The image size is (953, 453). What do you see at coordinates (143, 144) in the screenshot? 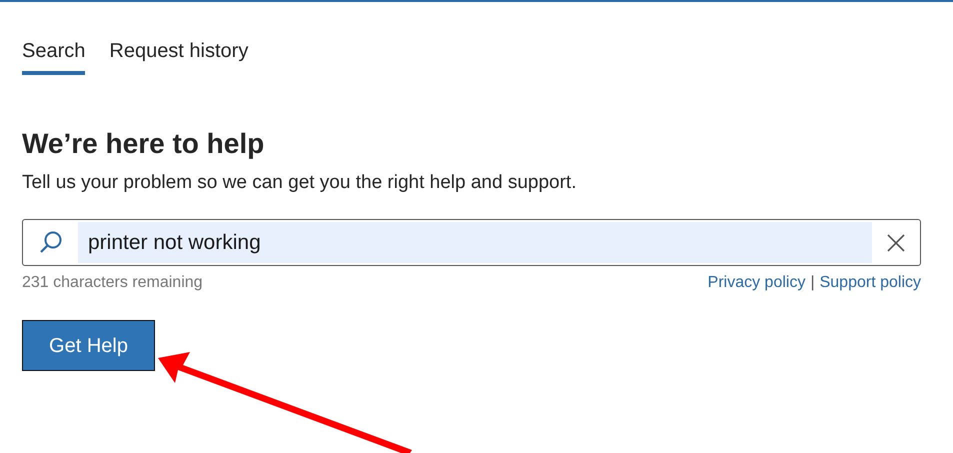
I see `page-heading: We’re here to help` at bounding box center [143, 144].